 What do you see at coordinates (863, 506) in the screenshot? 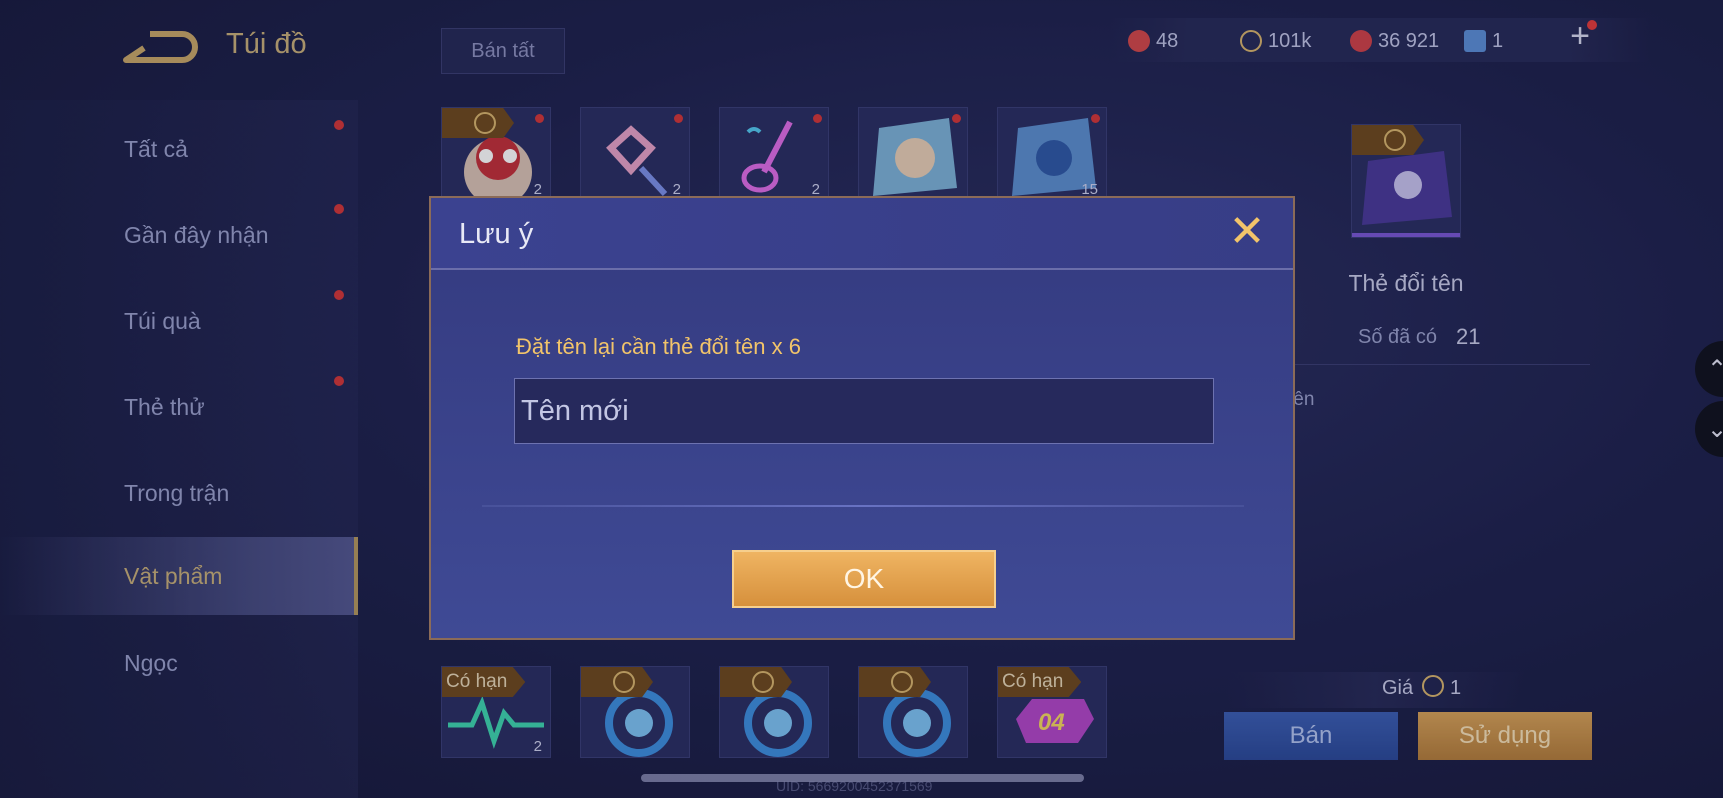
I see `divider` at bounding box center [863, 506].